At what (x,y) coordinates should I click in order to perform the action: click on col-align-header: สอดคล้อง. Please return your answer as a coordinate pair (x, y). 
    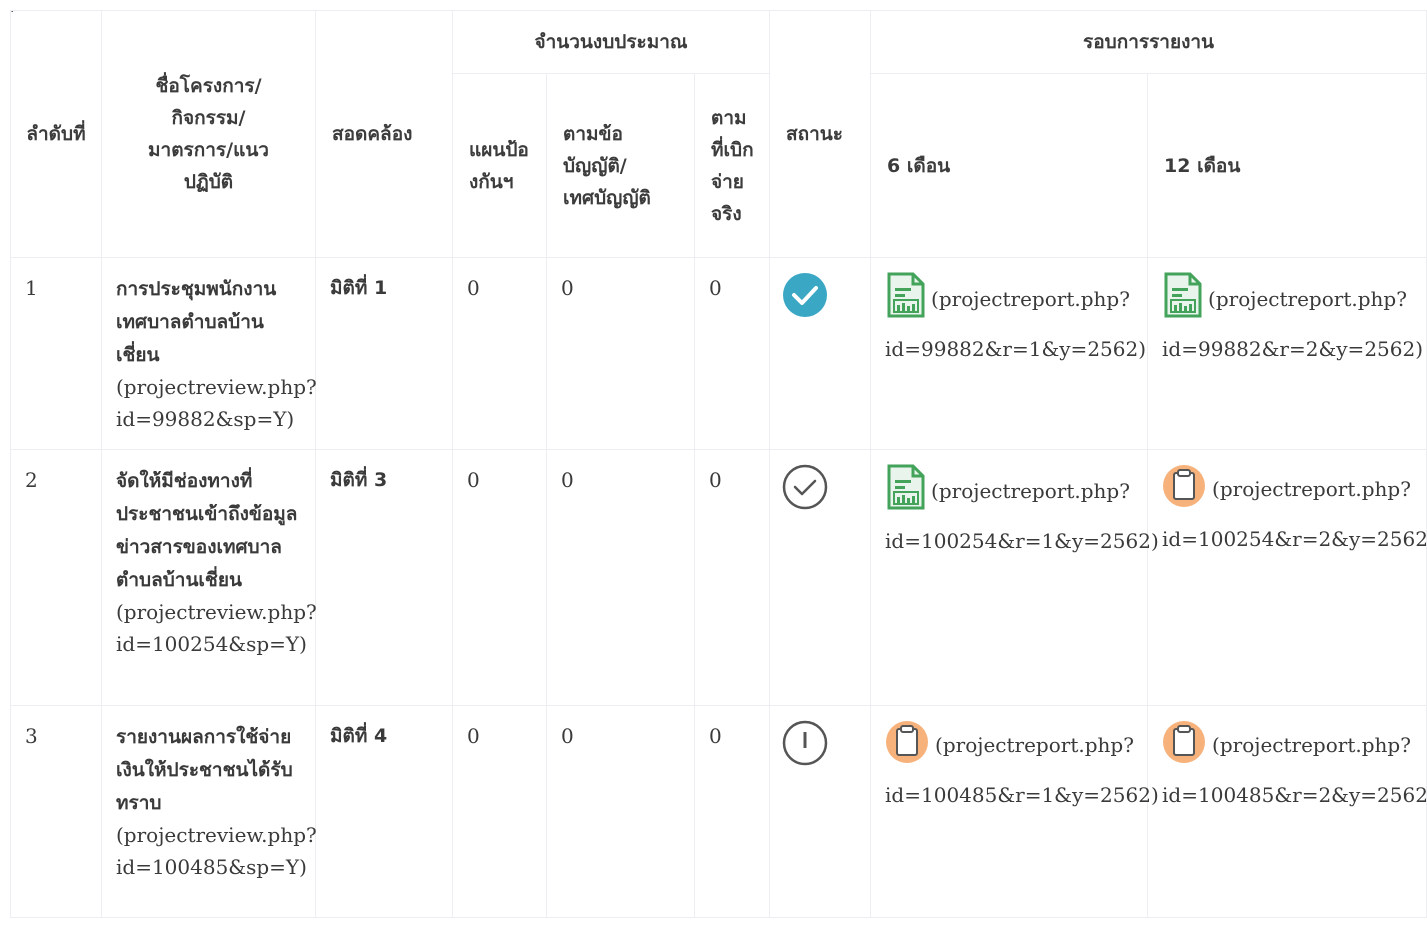
    Looking at the image, I should click on (384, 134).